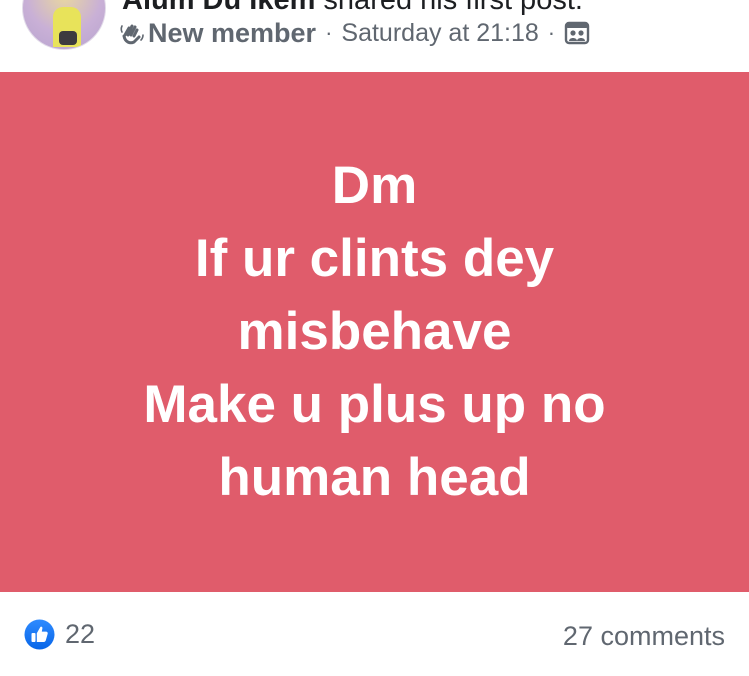  I want to click on post-timestamp: Saturday at 21:18, so click(439, 33).